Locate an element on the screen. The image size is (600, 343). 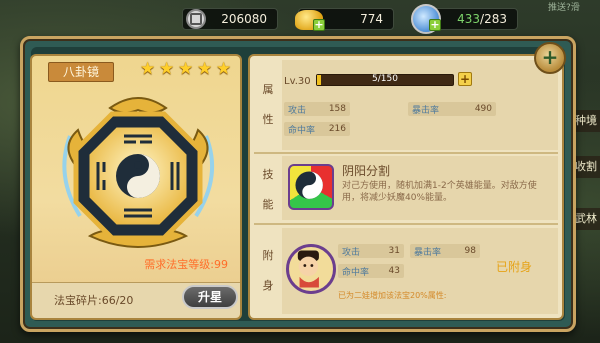
top-right-text: 推送?滑 is located at coordinates (564, 8).